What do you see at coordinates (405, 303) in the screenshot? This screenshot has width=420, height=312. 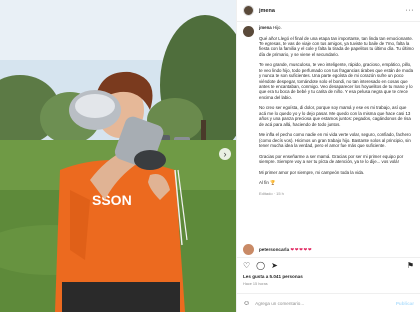 I see `publish-button: Publicar` at bounding box center [405, 303].